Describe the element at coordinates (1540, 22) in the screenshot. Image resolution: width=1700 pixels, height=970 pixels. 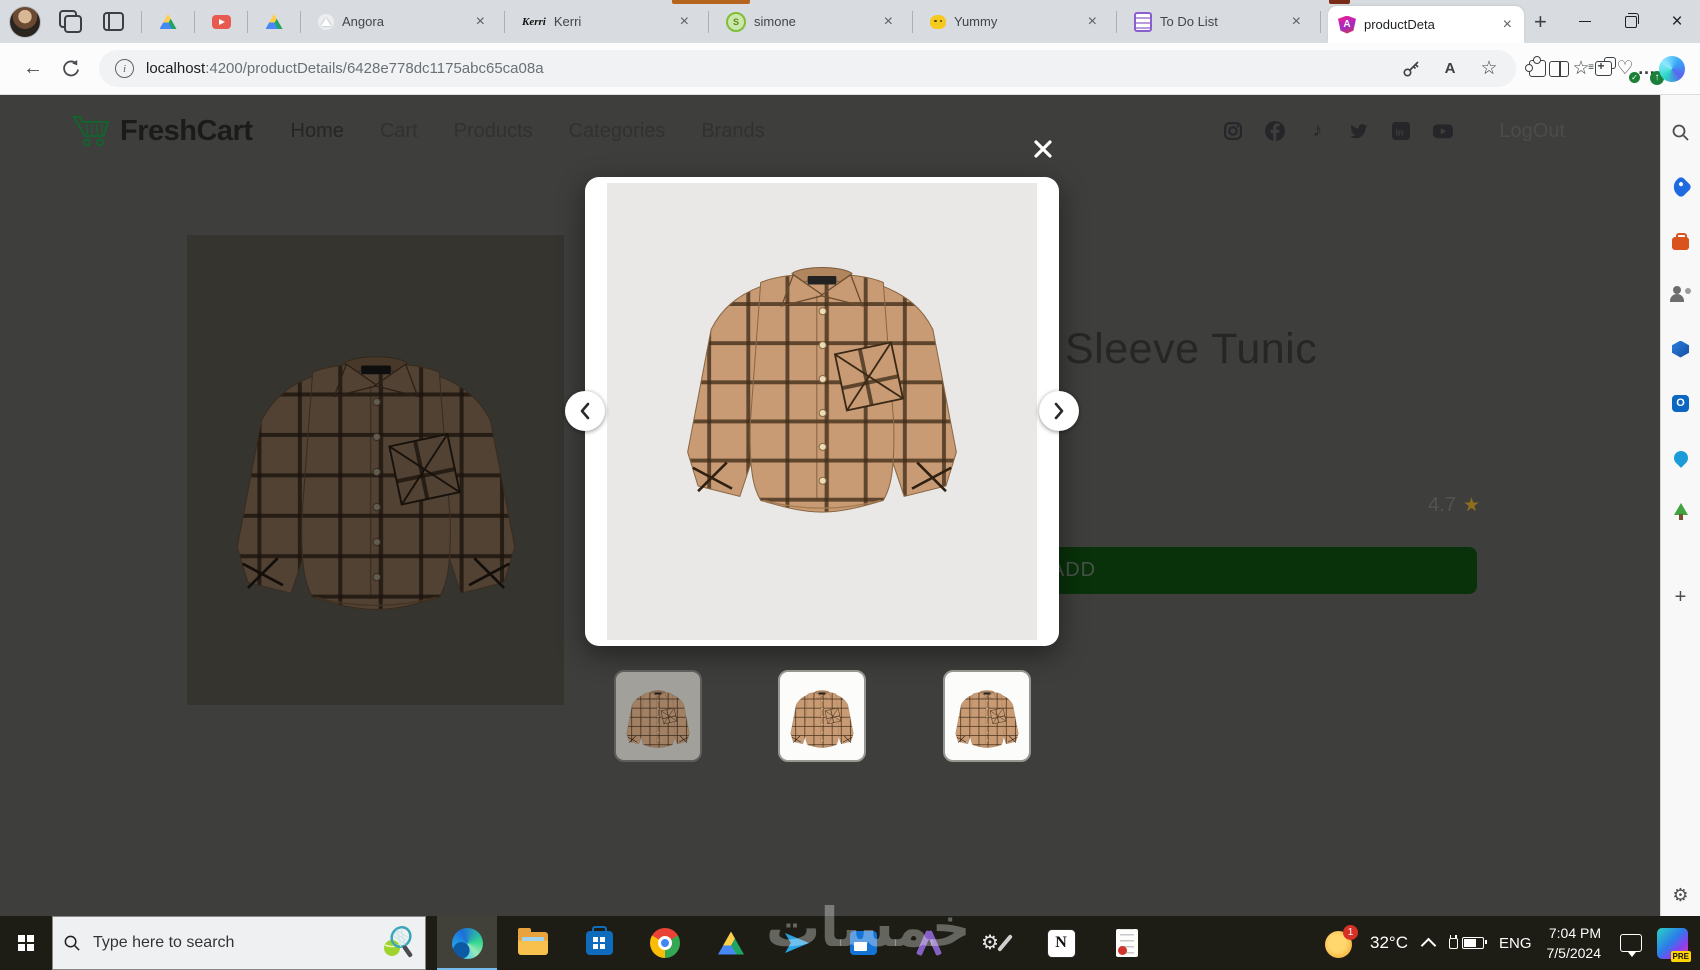
I see `new-tab-button: +` at that location.